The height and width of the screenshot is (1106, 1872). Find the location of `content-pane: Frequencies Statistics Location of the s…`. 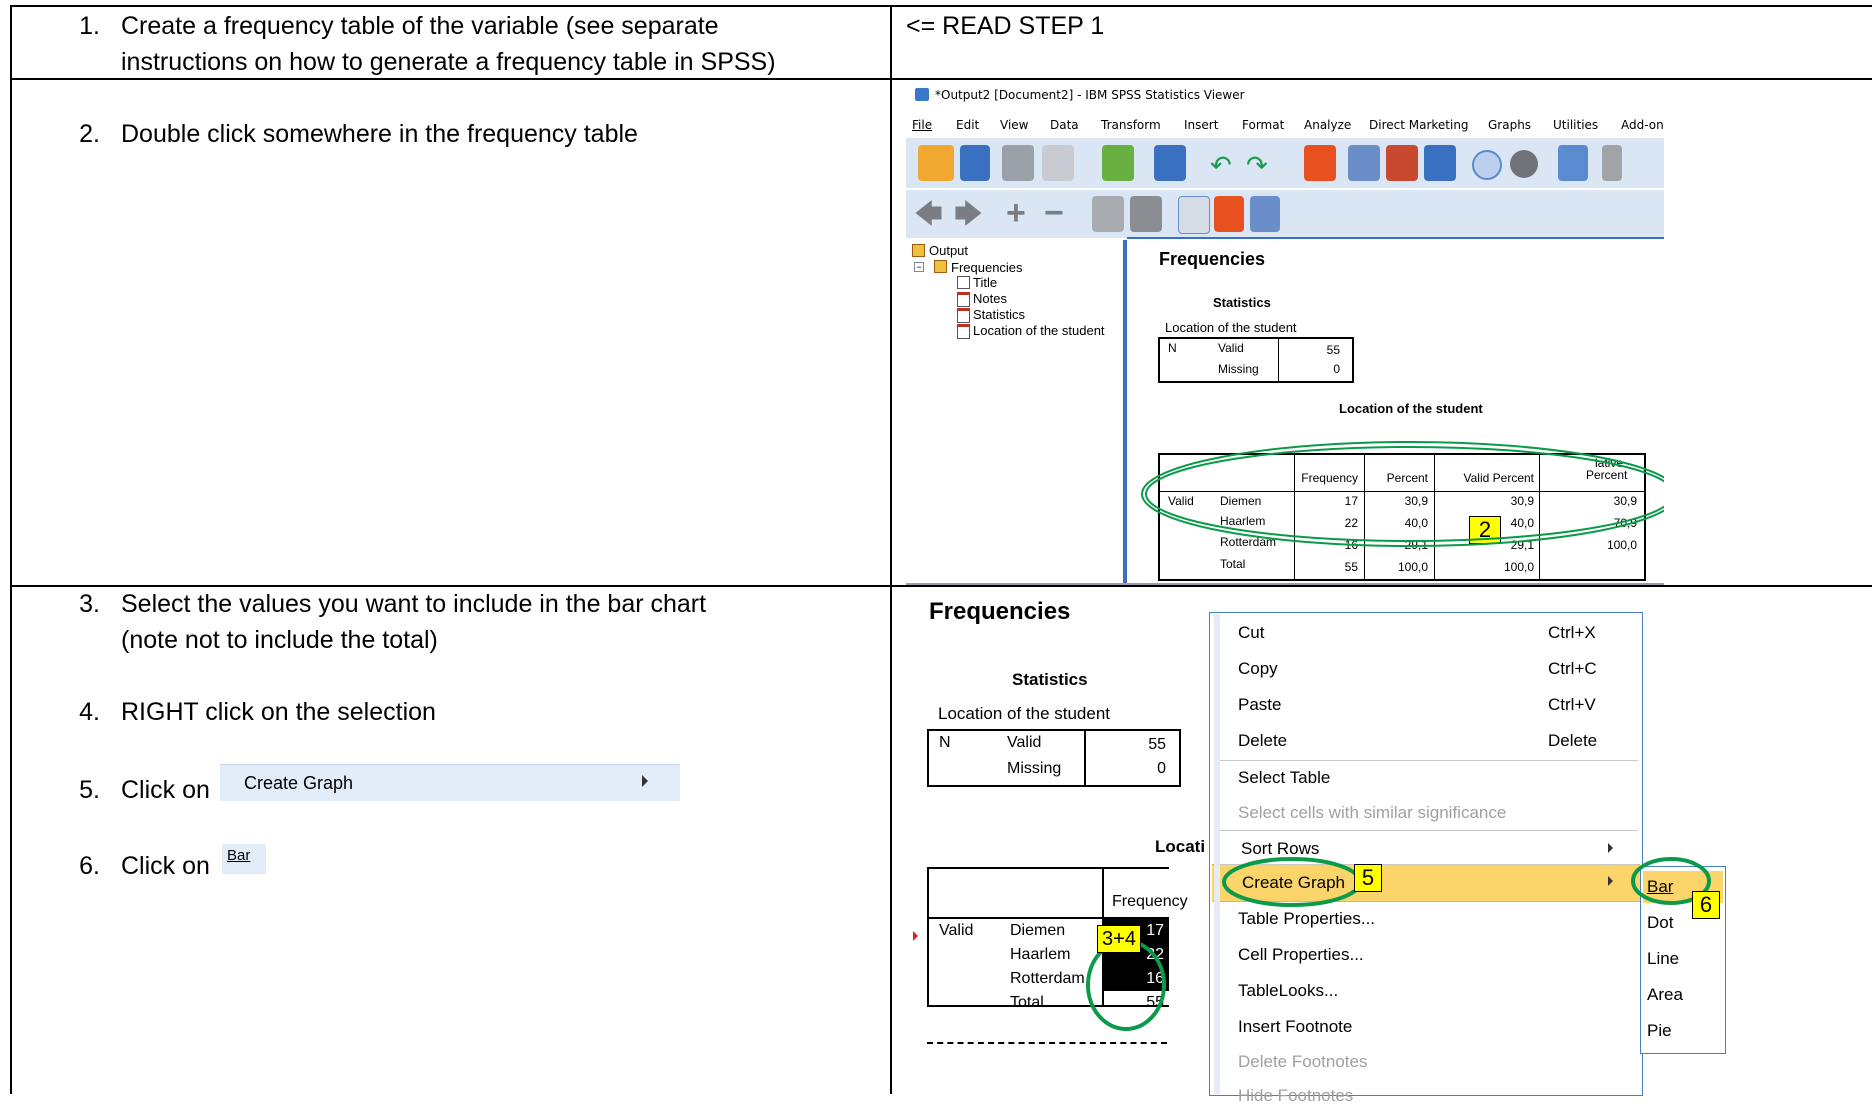

content-pane: Frequencies Statistics Location of the s… is located at coordinates (1395, 412).